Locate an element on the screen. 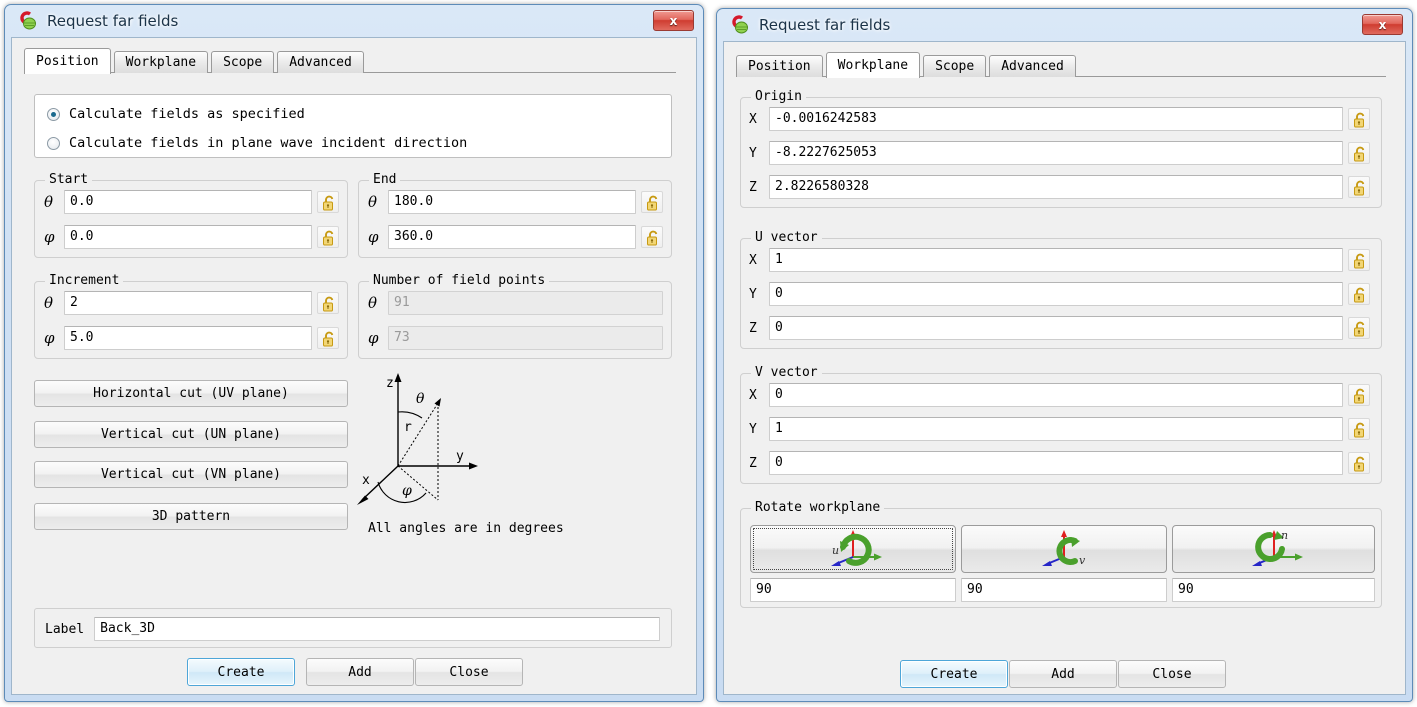 The image size is (1417, 707). group-legend: Start is located at coordinates (69, 179).